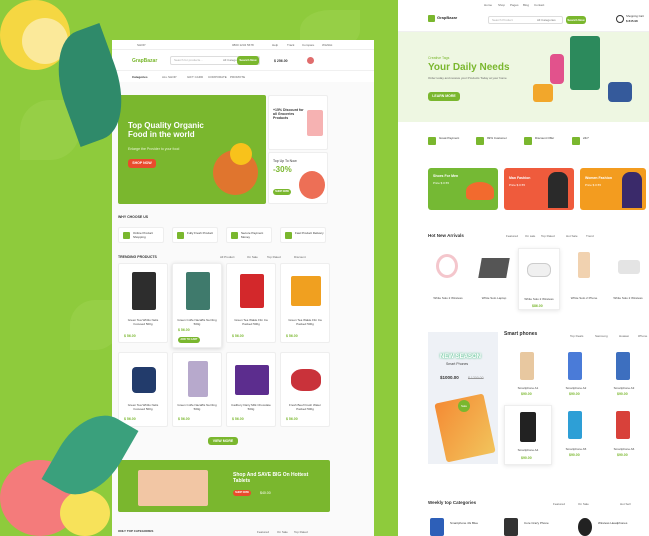 The image size is (649, 536). Describe the element at coordinates (189, 340) in the screenshot. I see `add-to-cart-button: ADD TO CART` at that location.